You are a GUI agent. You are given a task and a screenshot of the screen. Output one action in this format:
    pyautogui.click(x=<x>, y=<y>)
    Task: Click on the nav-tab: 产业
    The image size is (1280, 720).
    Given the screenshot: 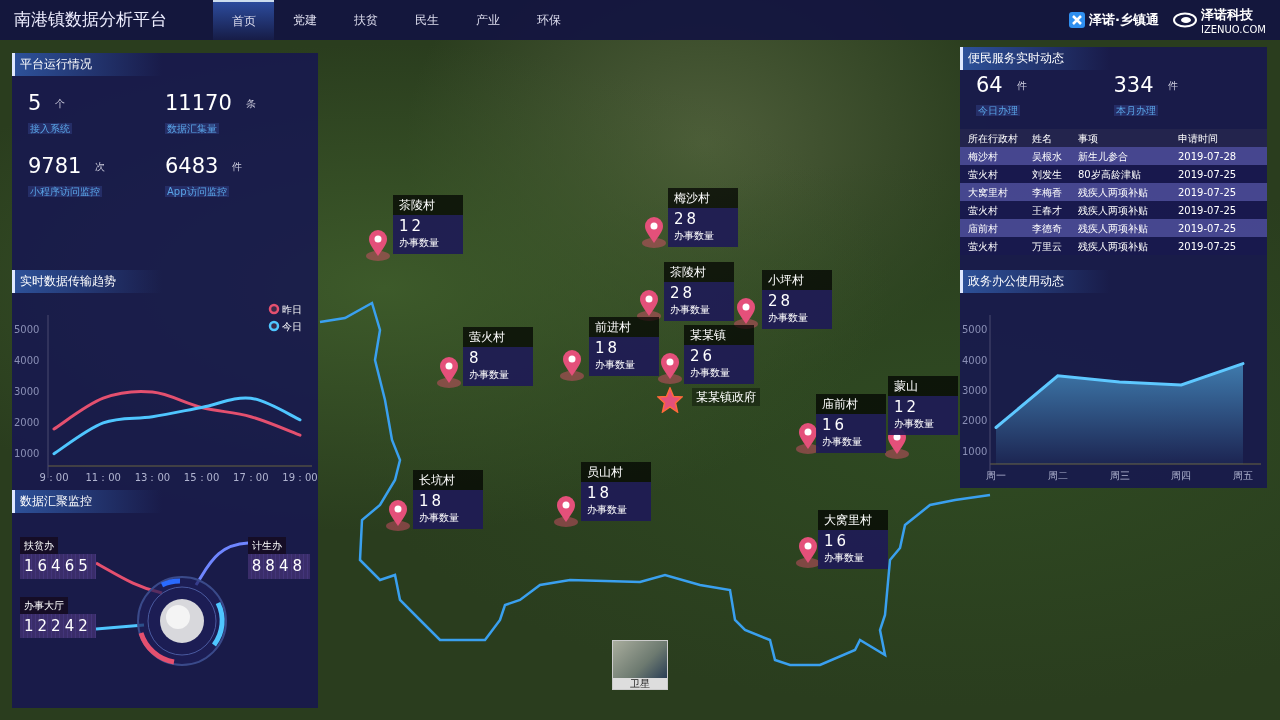 What is the action you would take?
    pyautogui.click(x=487, y=20)
    